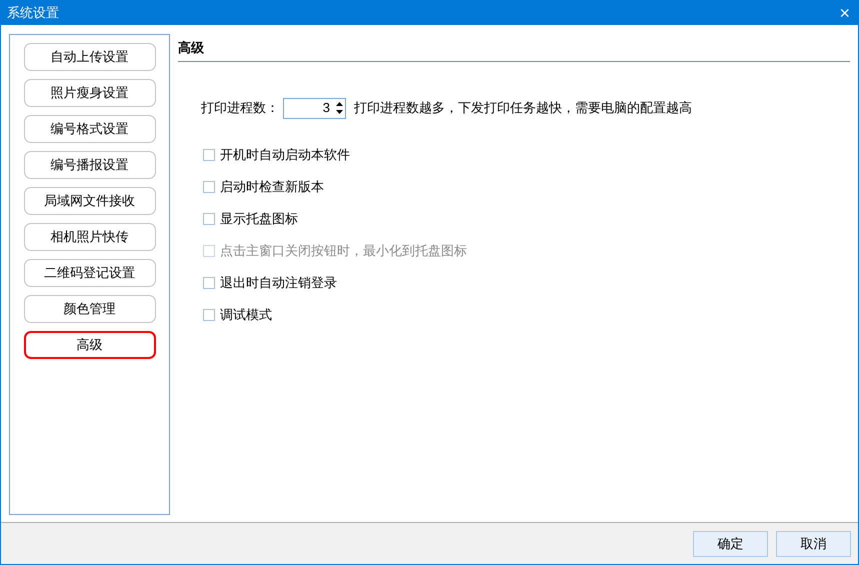  What do you see at coordinates (90, 165) in the screenshot?
I see `sidebar-item: 编号播报设置` at bounding box center [90, 165].